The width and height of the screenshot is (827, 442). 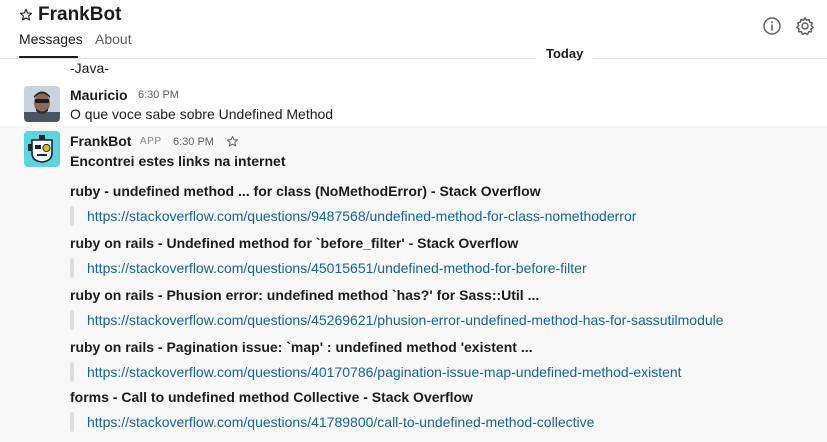 What do you see at coordinates (565, 53) in the screenshot?
I see `day-divider-label: Today` at bounding box center [565, 53].